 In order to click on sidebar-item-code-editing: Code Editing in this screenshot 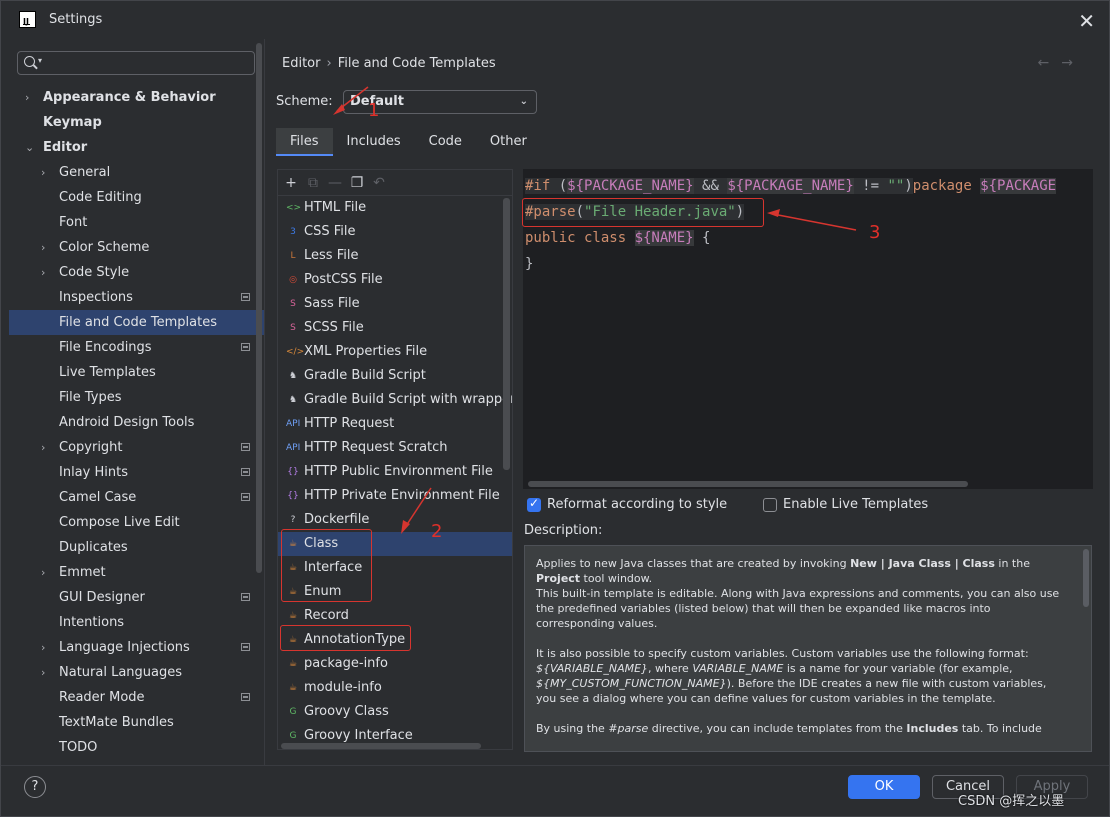, I will do `click(136, 197)`.